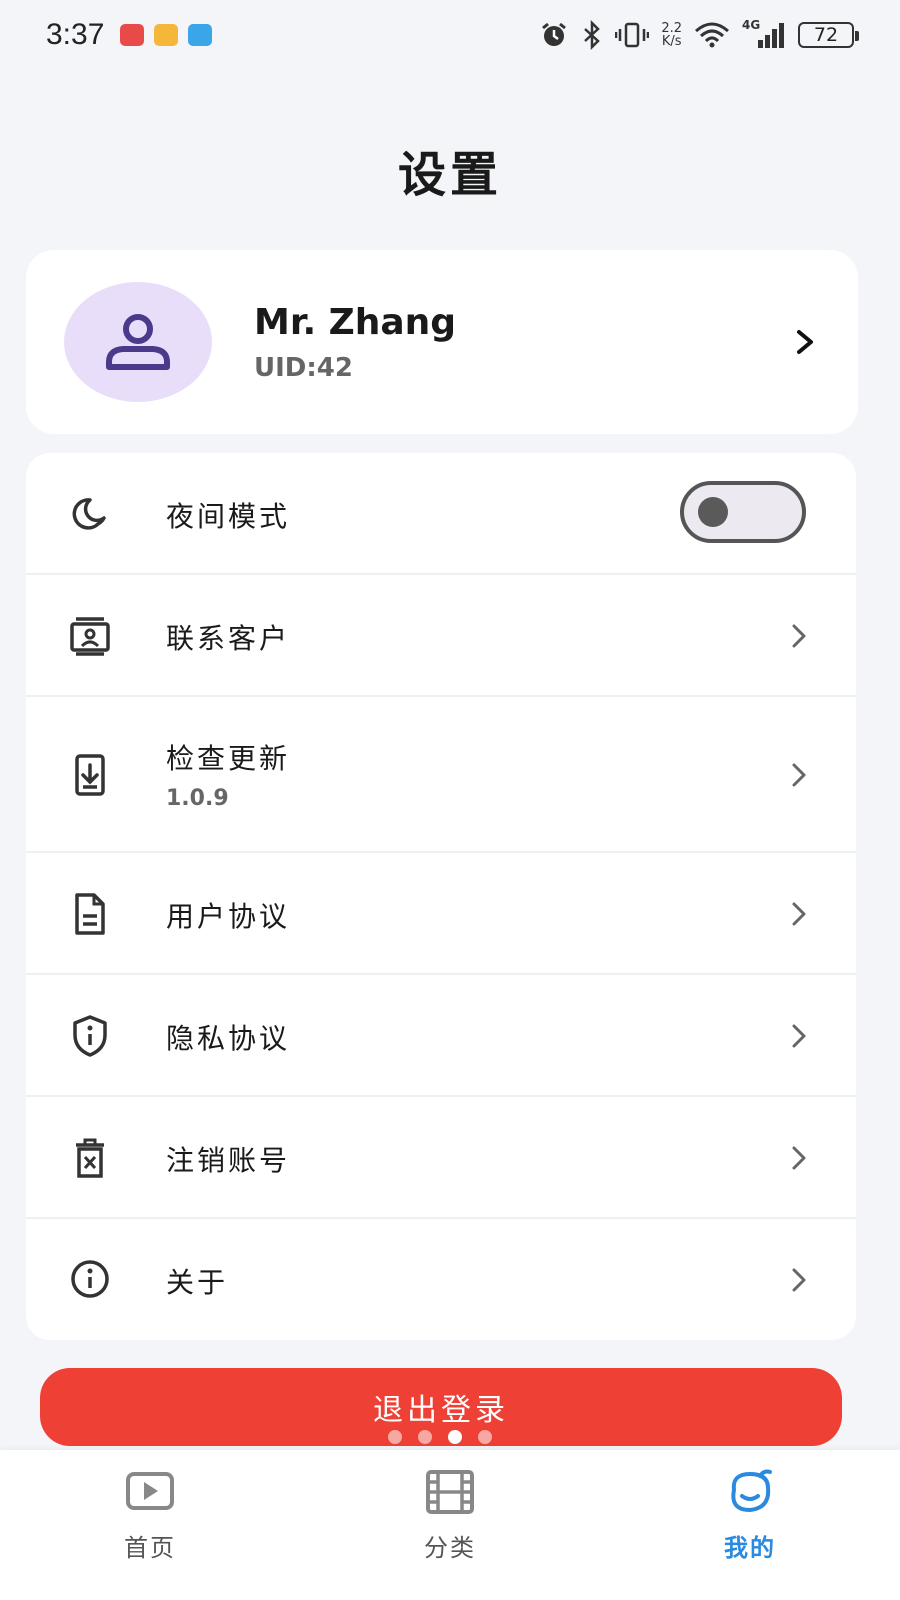 This screenshot has width=900, height=1600. What do you see at coordinates (441, 914) in the screenshot?
I see `setting-user-agreement: 用户协议` at bounding box center [441, 914].